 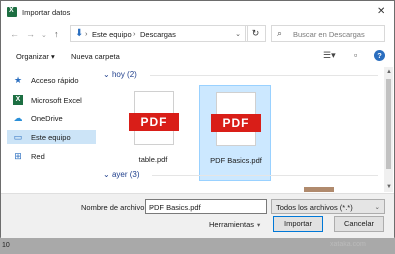 I want to click on file-type-value: Todos los archivos (*.*), so click(x=314, y=207).